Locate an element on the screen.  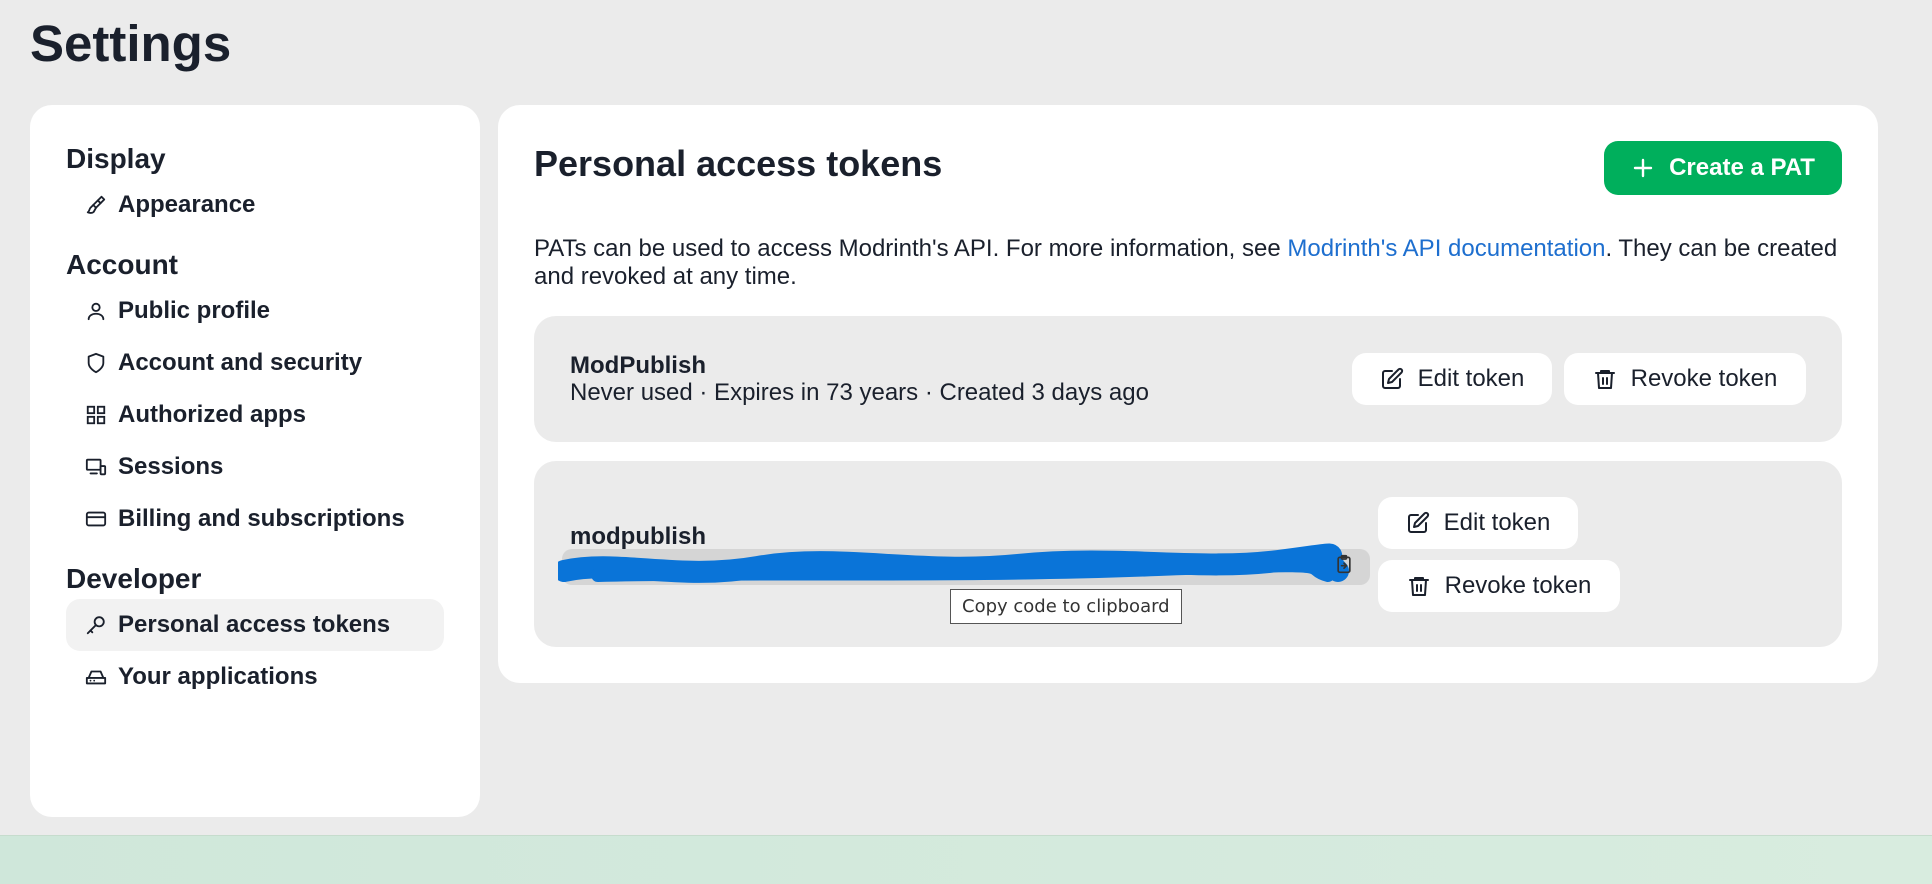
sidebar-item-label: Authorized apps is located at coordinates (212, 414).